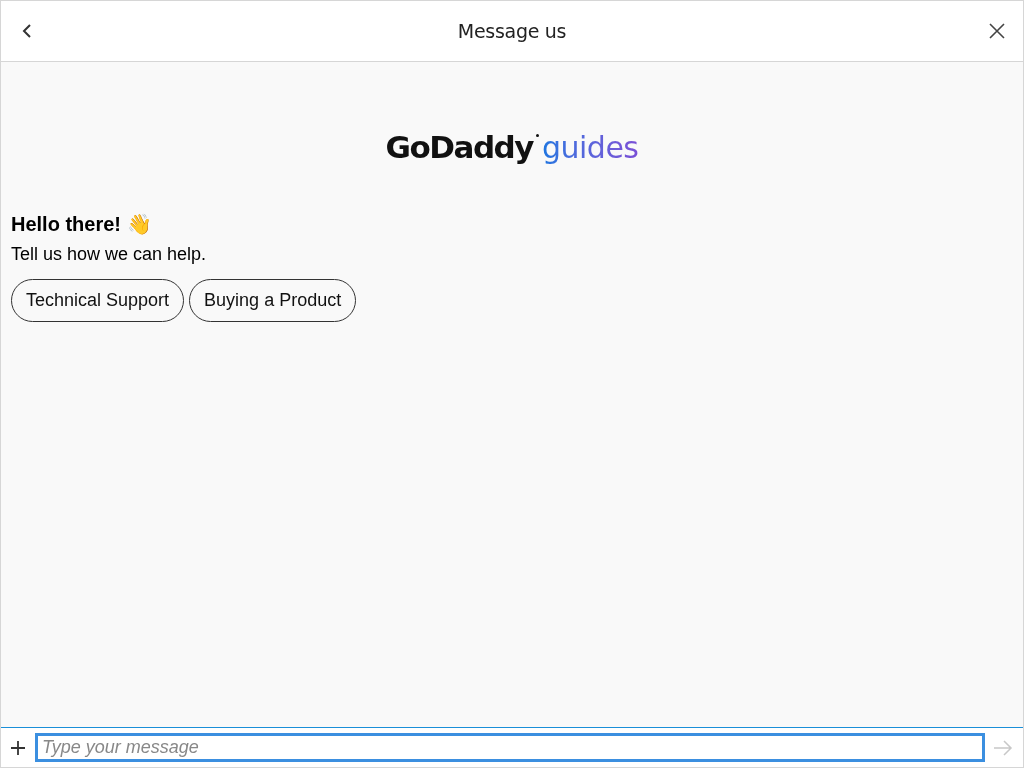 The width and height of the screenshot is (1024, 768). Describe the element at coordinates (1003, 747) in the screenshot. I see `send-icon` at that location.